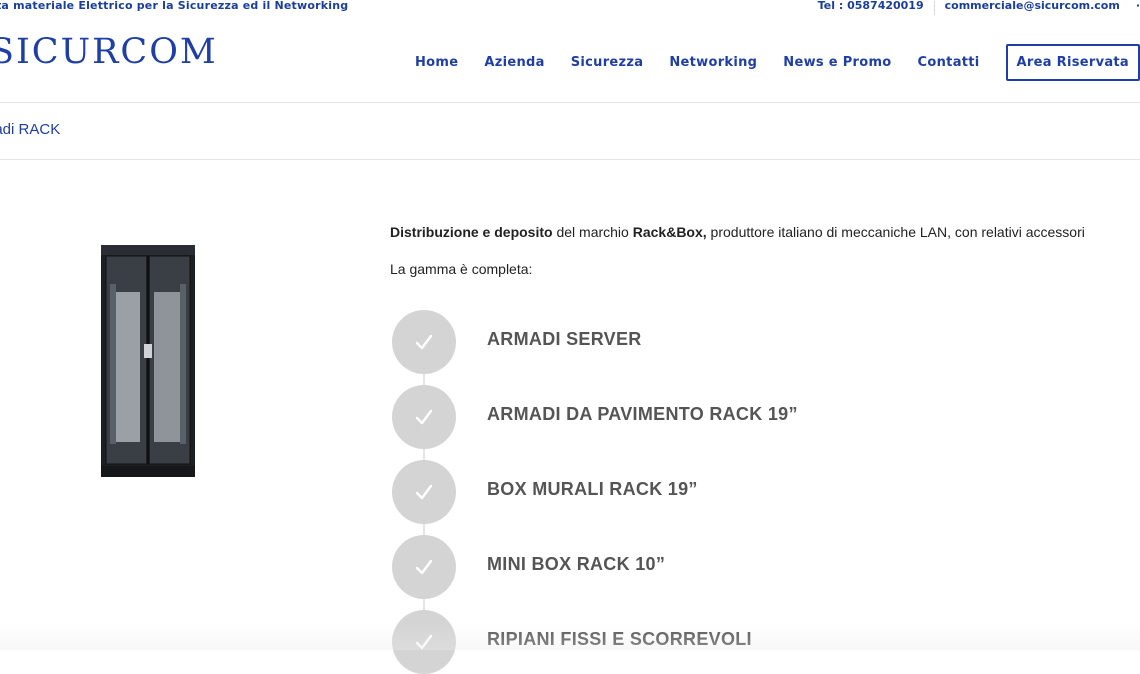 The width and height of the screenshot is (1140, 674). Describe the element at coordinates (514, 62) in the screenshot. I see `nav-azienda: Azienda` at that location.